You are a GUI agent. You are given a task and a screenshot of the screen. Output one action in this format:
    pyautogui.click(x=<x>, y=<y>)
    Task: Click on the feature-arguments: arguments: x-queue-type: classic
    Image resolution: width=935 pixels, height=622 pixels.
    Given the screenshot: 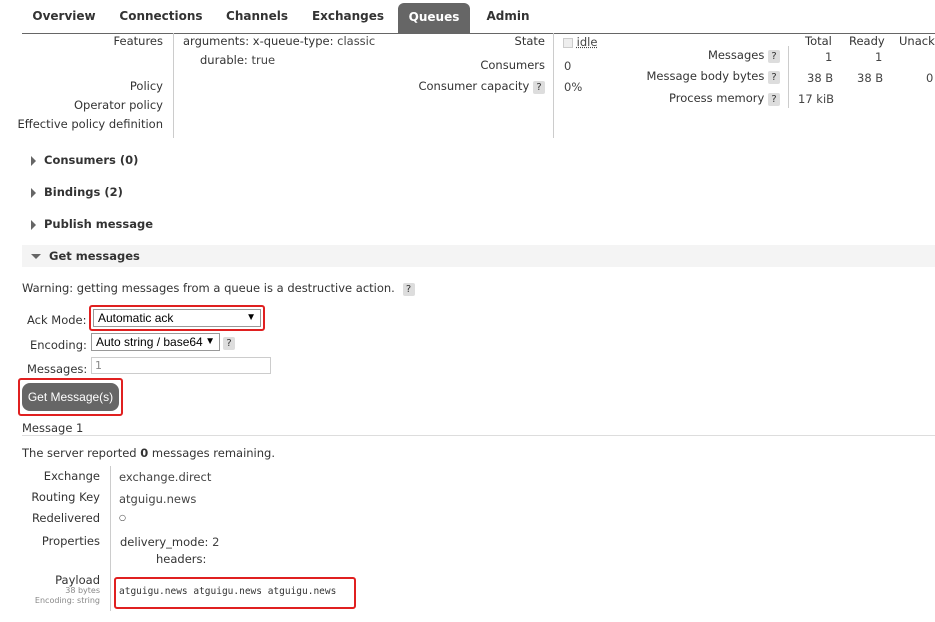 What is the action you would take?
    pyautogui.click(x=279, y=41)
    